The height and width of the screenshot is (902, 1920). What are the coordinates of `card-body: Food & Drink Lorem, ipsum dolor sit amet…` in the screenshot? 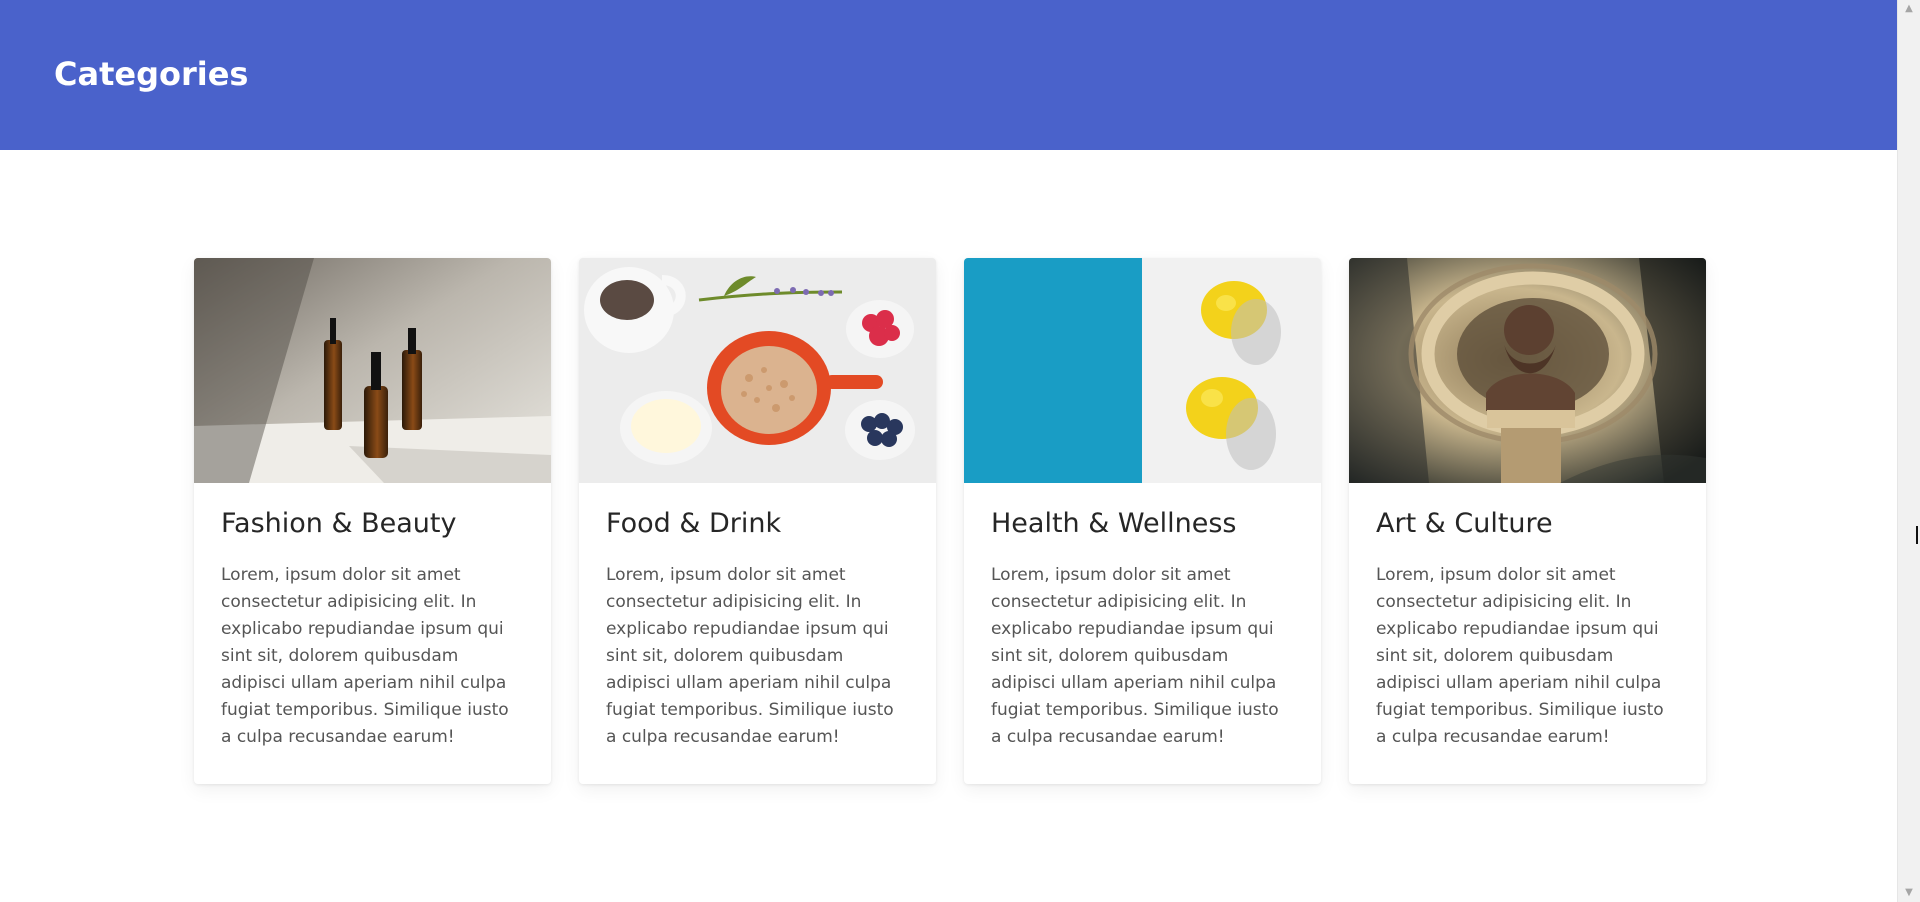 It's located at (757, 617).